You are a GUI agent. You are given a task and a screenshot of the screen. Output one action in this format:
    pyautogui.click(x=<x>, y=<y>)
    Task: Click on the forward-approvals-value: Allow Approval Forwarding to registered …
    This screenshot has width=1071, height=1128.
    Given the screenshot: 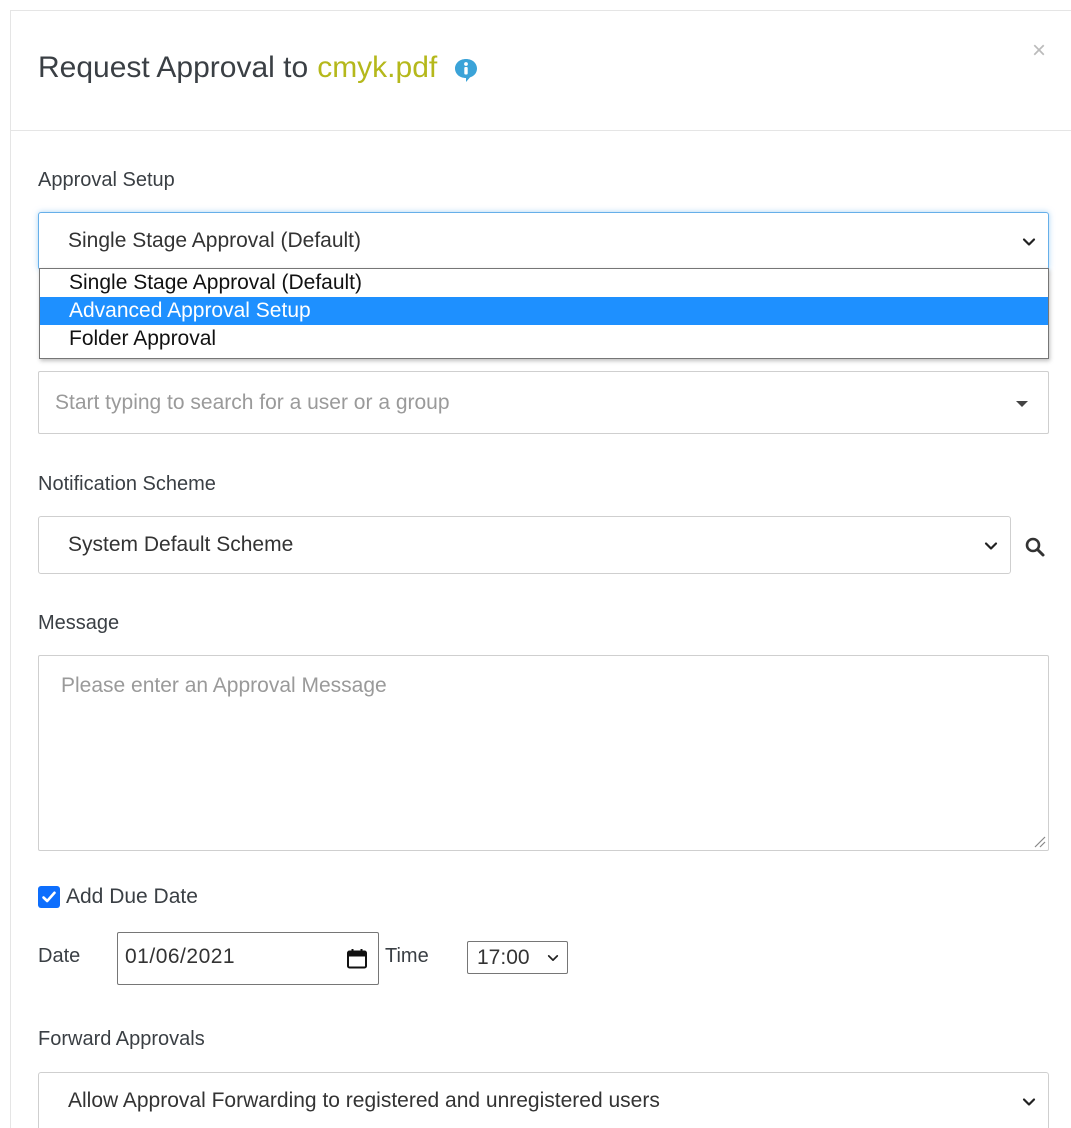 What is the action you would take?
    pyautogui.click(x=364, y=1100)
    